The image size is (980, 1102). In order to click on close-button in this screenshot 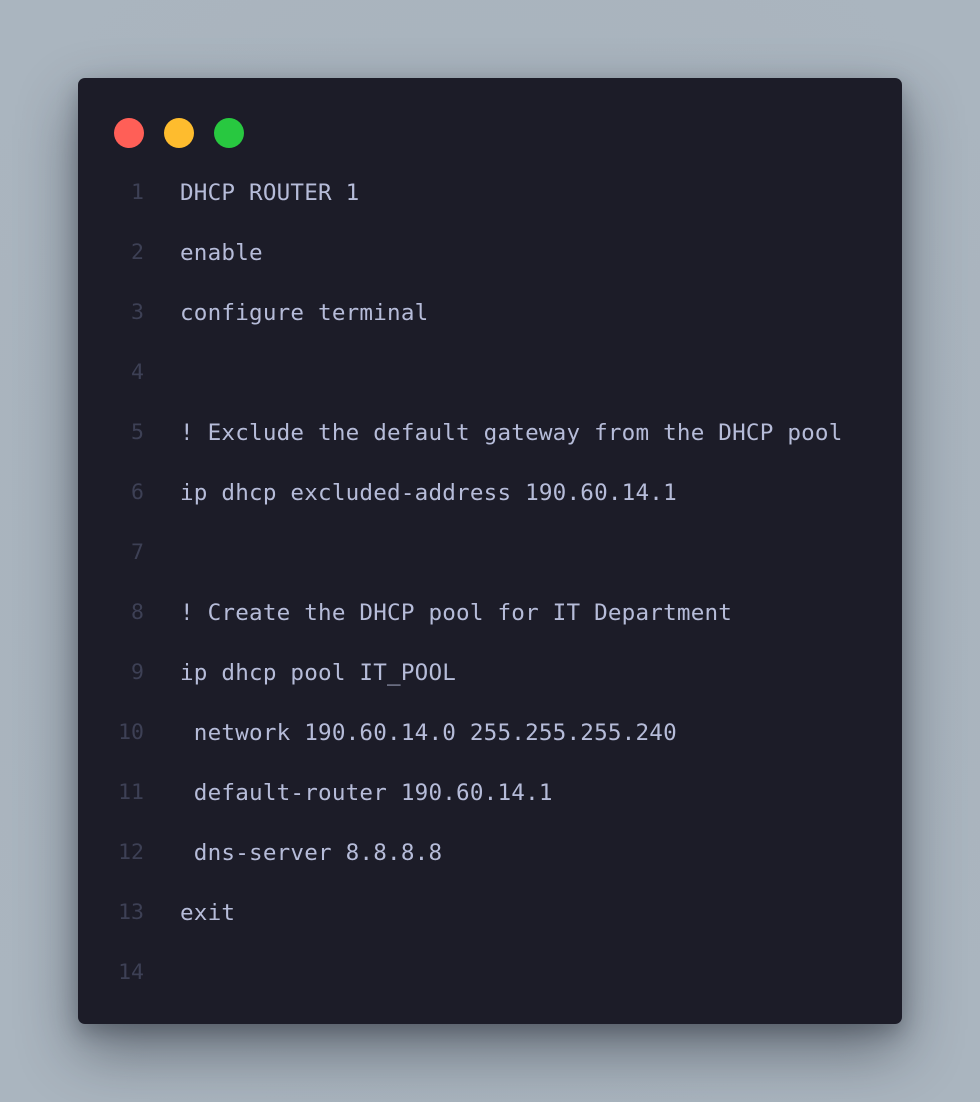, I will do `click(129, 133)`.